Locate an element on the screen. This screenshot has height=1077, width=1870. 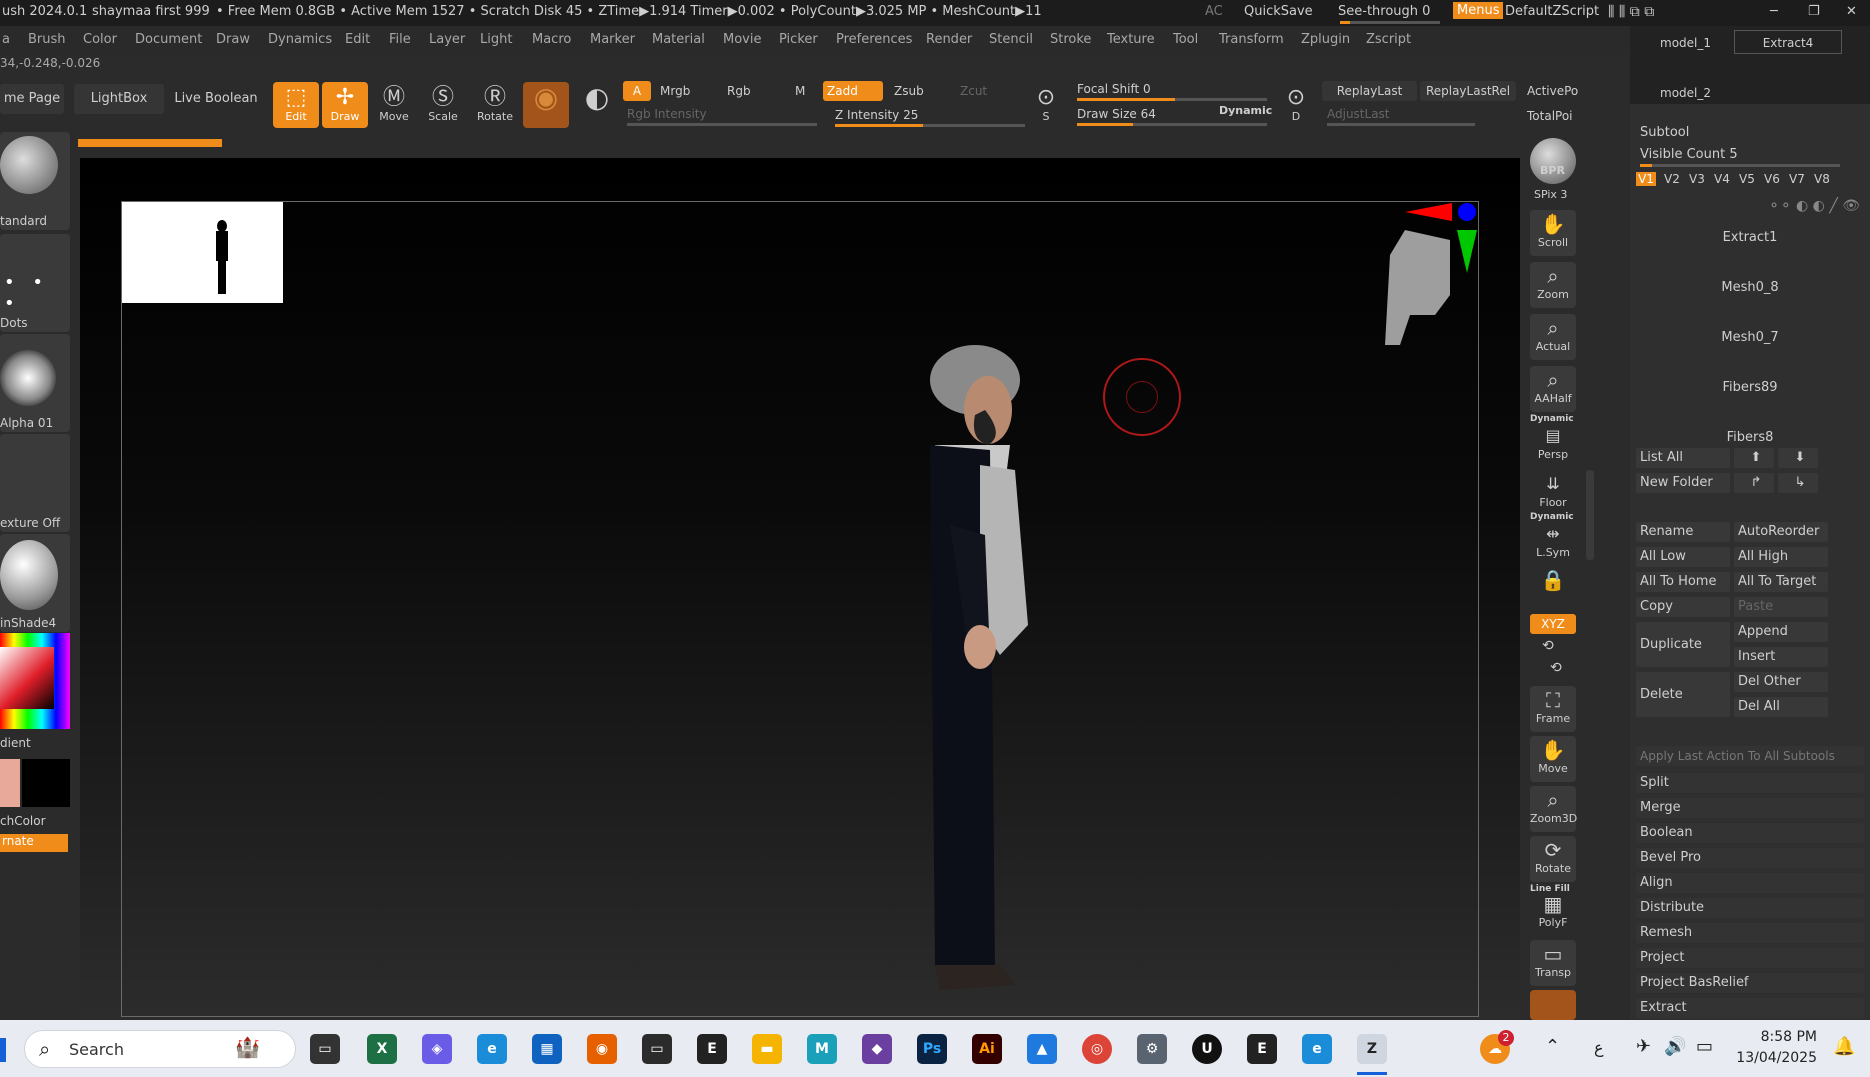
visual-studio-icon: ◆ is located at coordinates (877, 1049).